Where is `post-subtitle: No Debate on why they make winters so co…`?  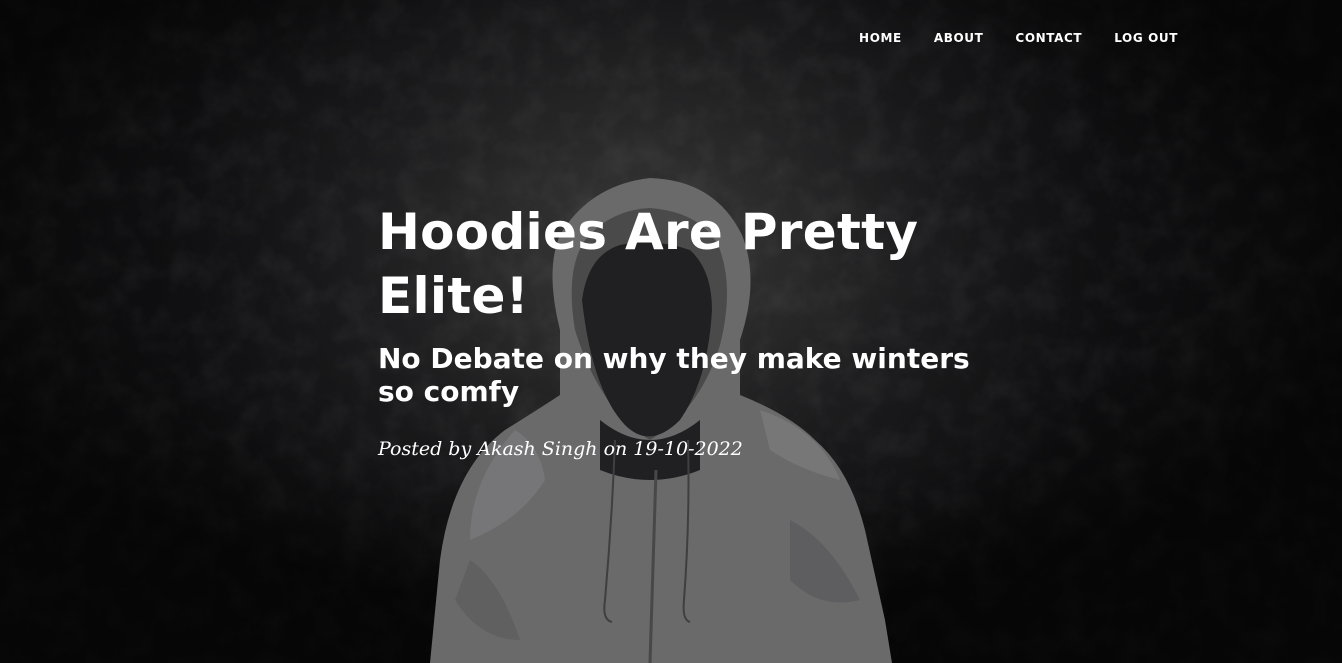
post-subtitle: No Debate on why they make winters so co… is located at coordinates (674, 375).